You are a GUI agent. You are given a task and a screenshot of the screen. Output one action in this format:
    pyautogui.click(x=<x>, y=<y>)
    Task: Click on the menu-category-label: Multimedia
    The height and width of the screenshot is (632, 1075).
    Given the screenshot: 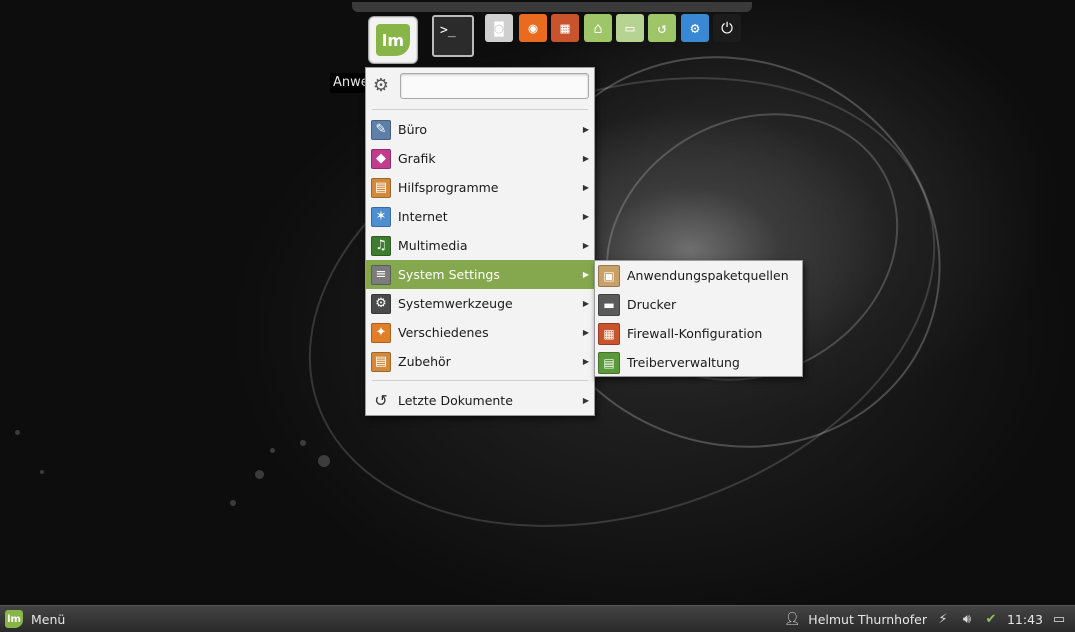 What is the action you would take?
    pyautogui.click(x=433, y=245)
    